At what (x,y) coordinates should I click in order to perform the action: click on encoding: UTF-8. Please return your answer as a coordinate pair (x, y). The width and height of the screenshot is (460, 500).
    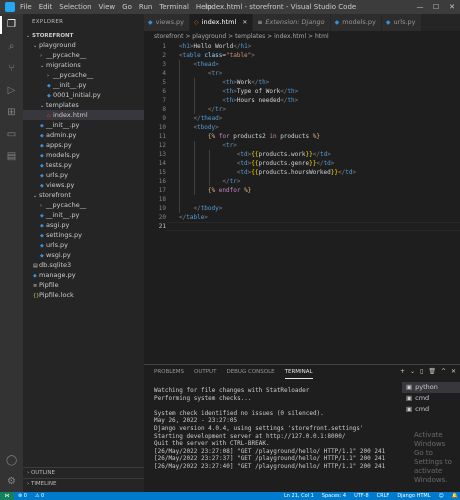
    Looking at the image, I should click on (361, 496).